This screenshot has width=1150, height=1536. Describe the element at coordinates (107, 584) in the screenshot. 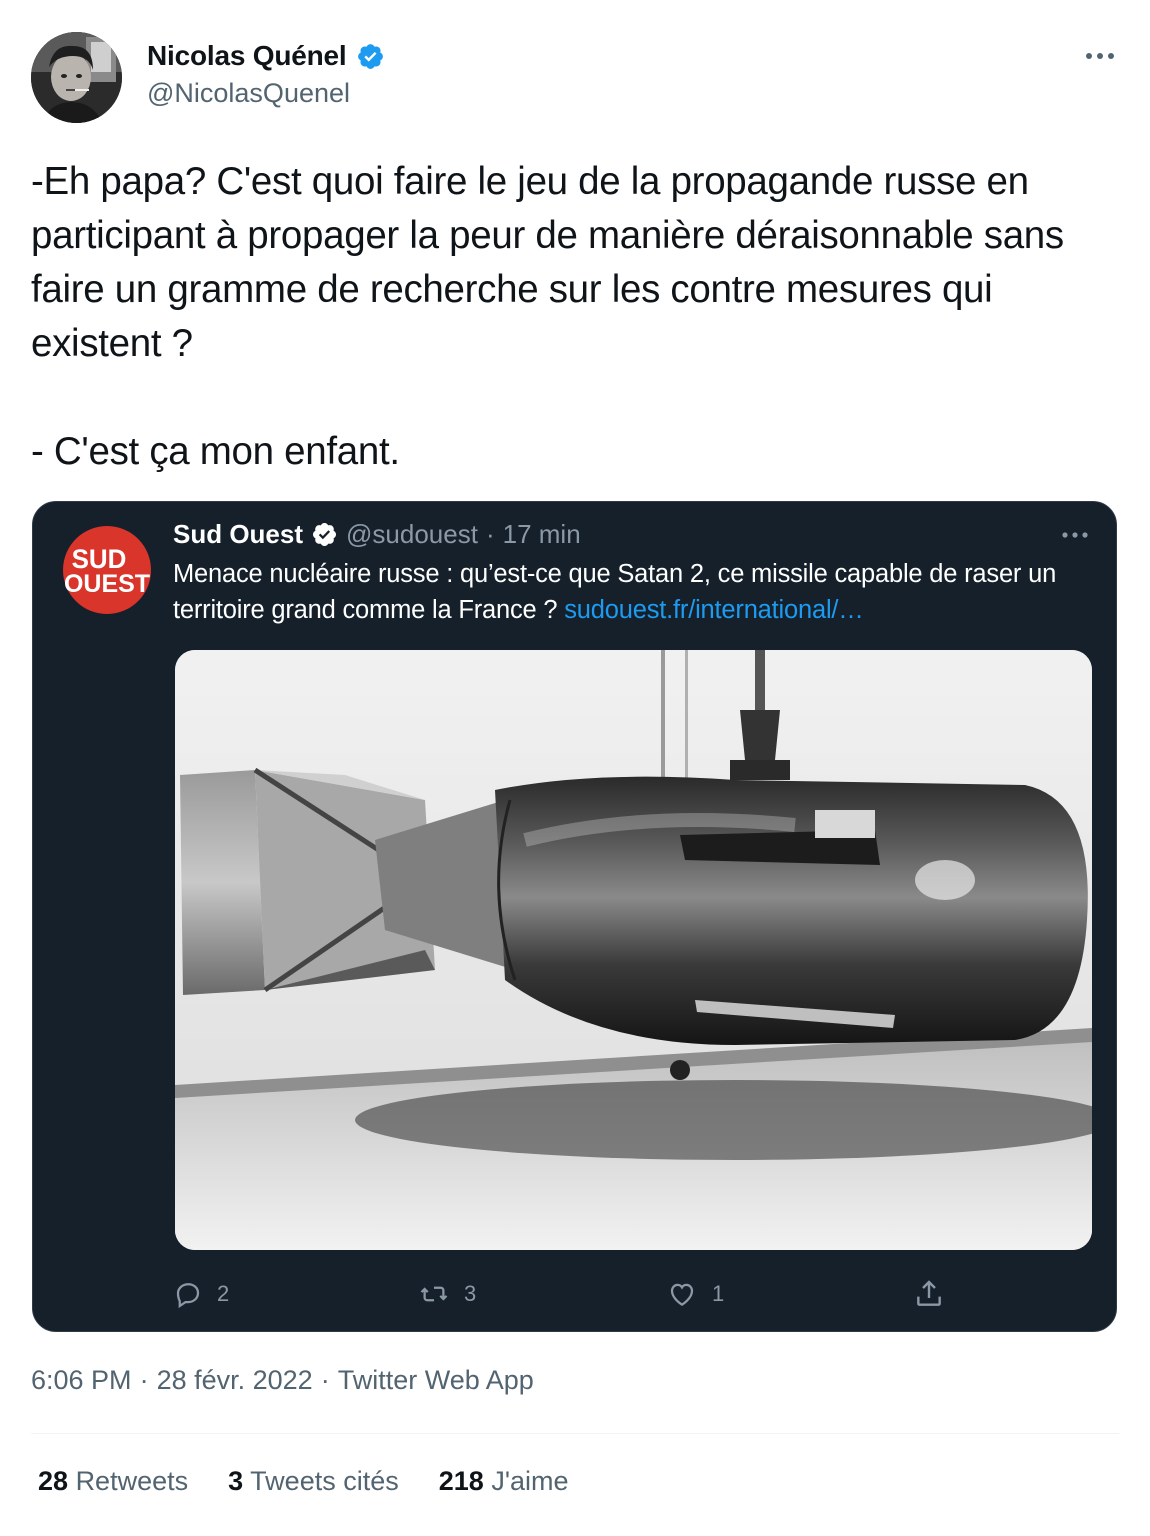

I see `logo-text-bottom: OUEST` at that location.